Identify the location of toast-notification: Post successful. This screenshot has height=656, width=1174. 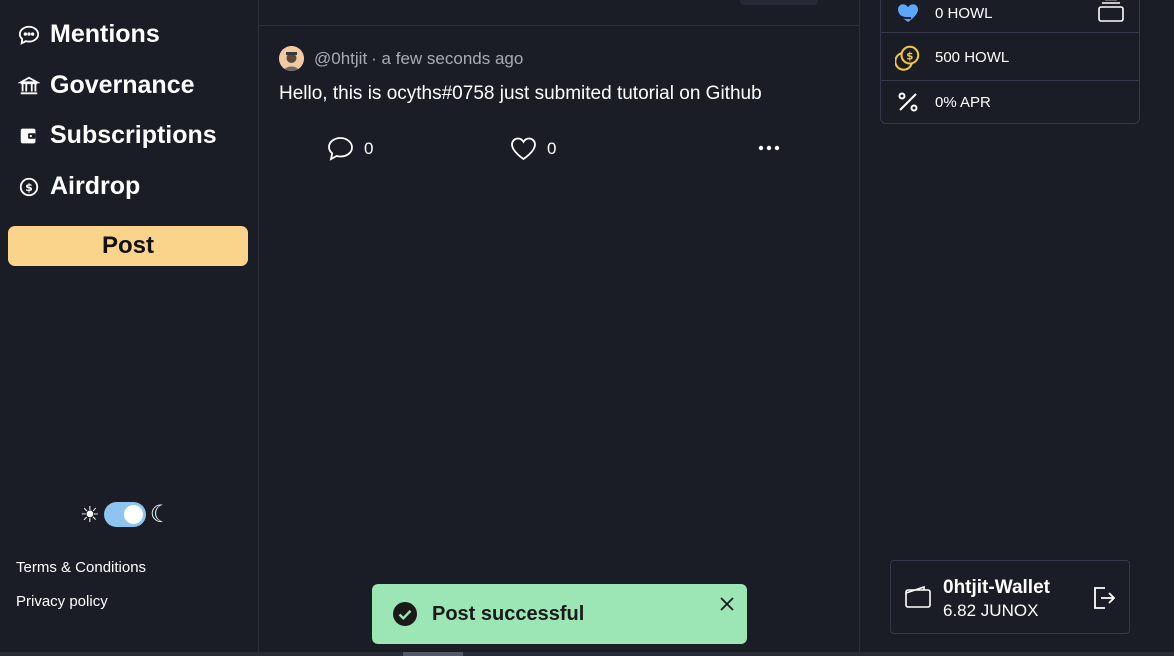
(559, 614).